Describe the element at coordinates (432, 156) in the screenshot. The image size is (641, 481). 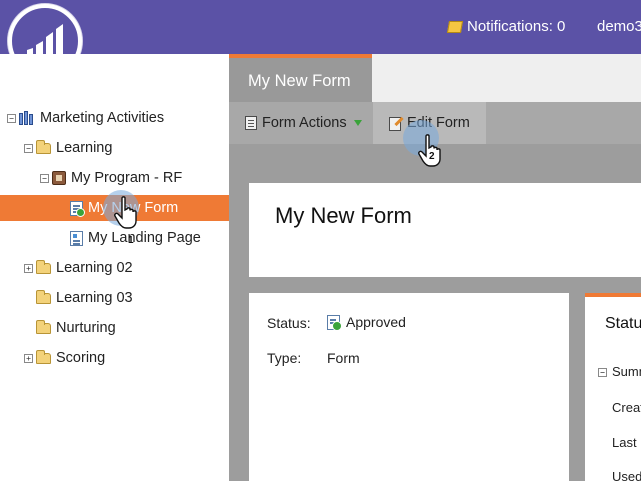
I see `step-number-2: 2` at that location.